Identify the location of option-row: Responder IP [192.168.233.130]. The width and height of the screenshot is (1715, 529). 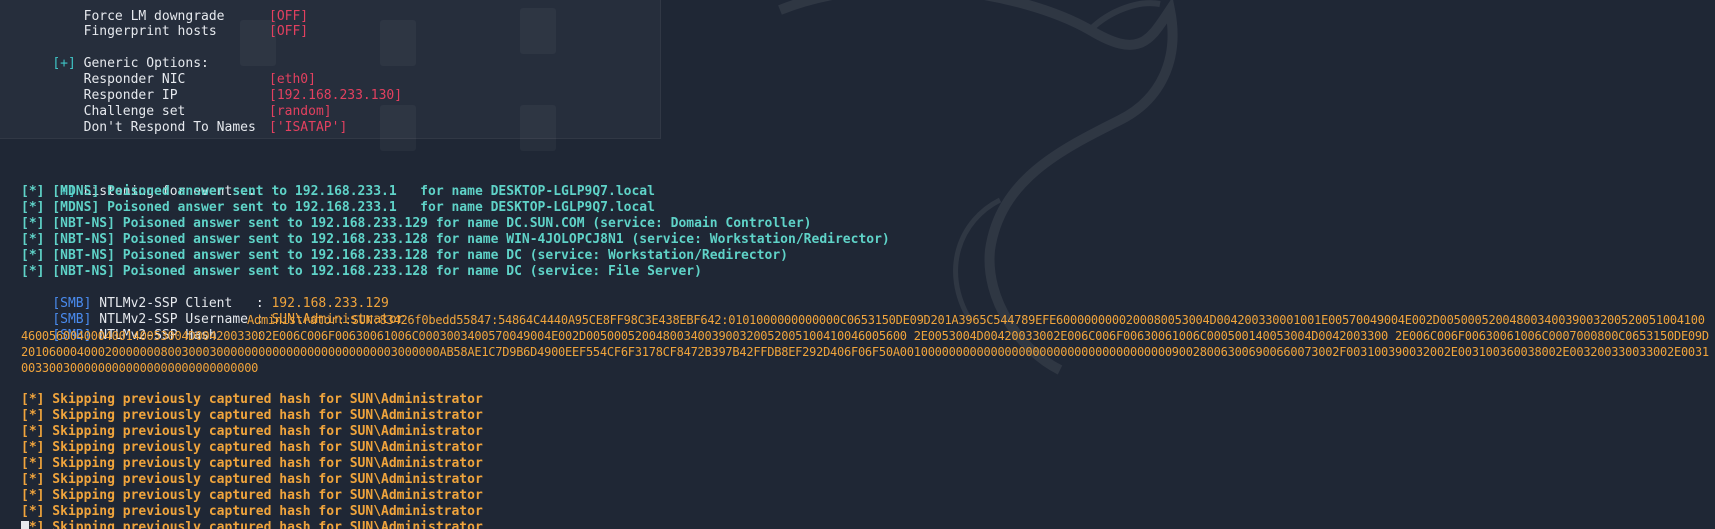
(211, 87).